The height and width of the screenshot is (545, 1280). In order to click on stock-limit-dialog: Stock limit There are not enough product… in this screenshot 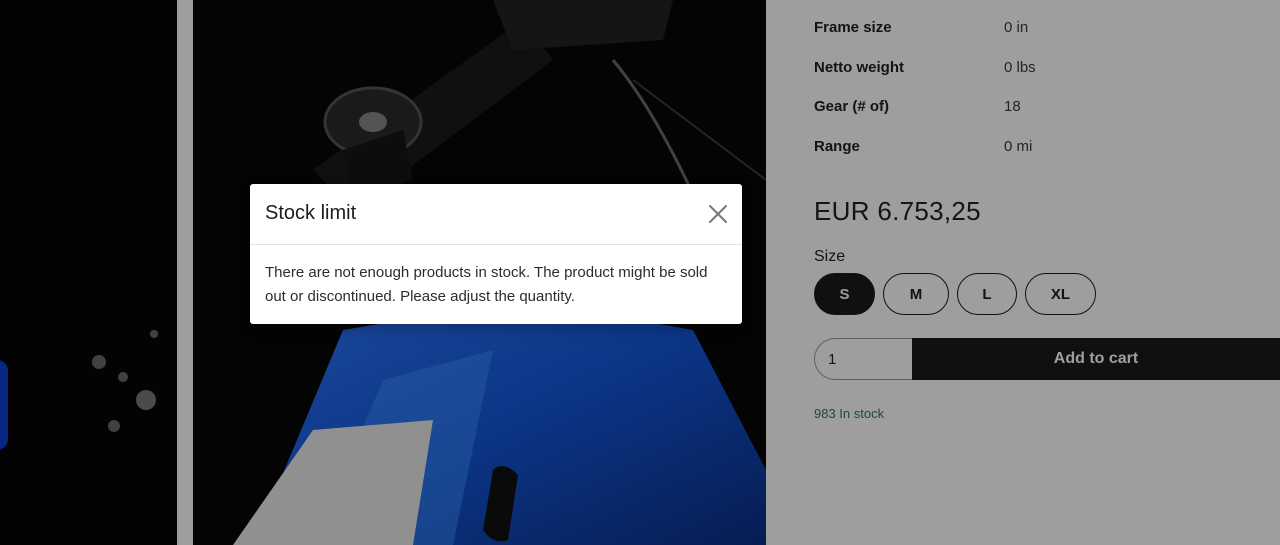, I will do `click(496, 254)`.